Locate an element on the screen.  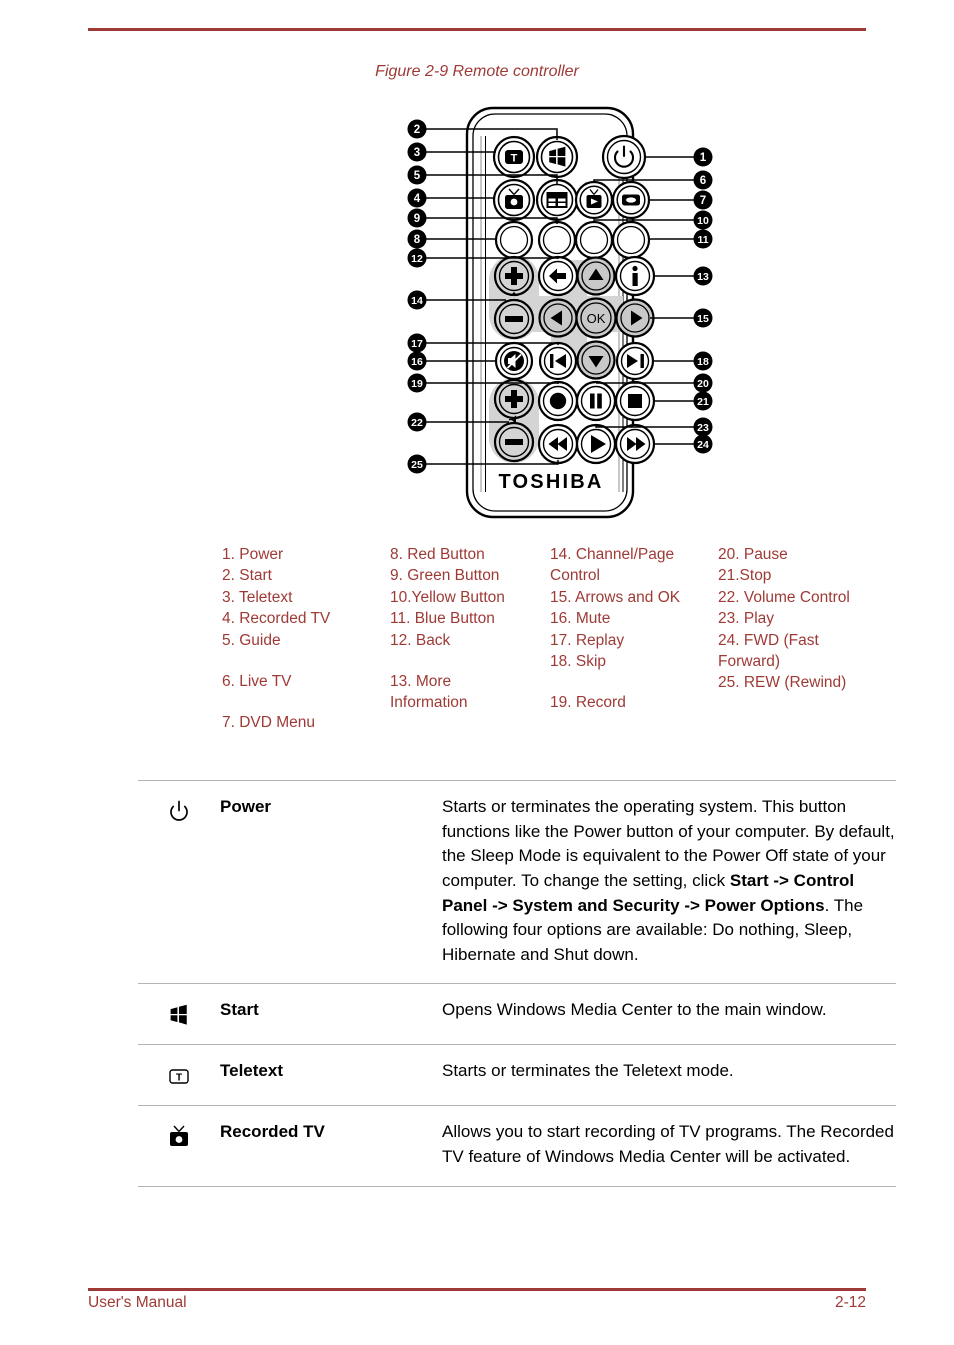
callout-22: 22 is located at coordinates (417, 422).